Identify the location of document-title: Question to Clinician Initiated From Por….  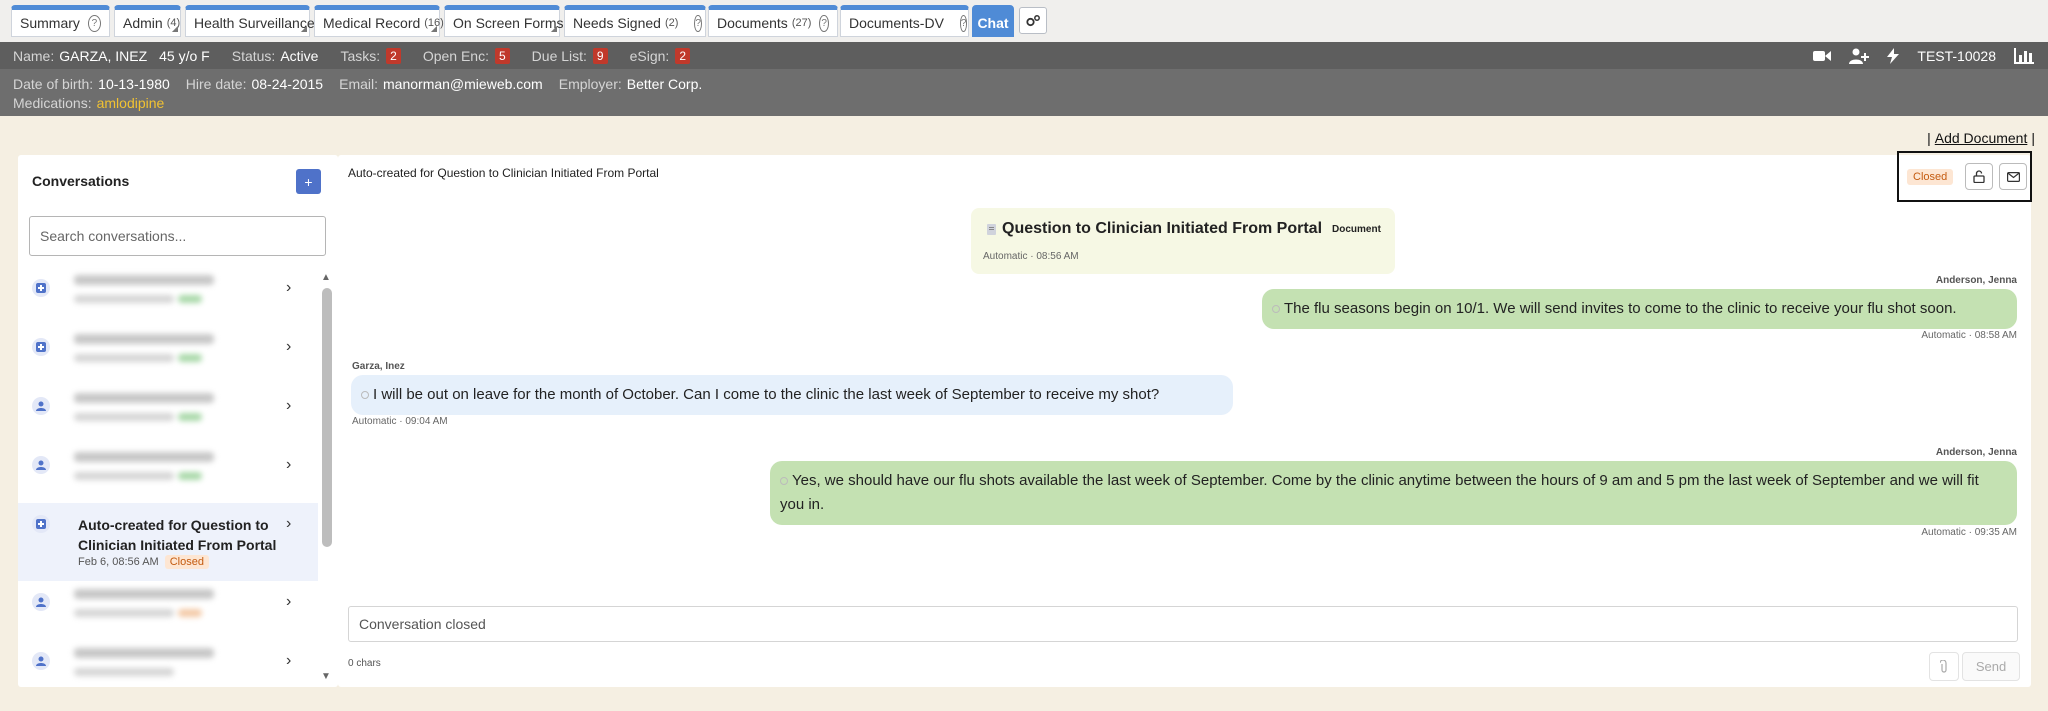
(1162, 228).